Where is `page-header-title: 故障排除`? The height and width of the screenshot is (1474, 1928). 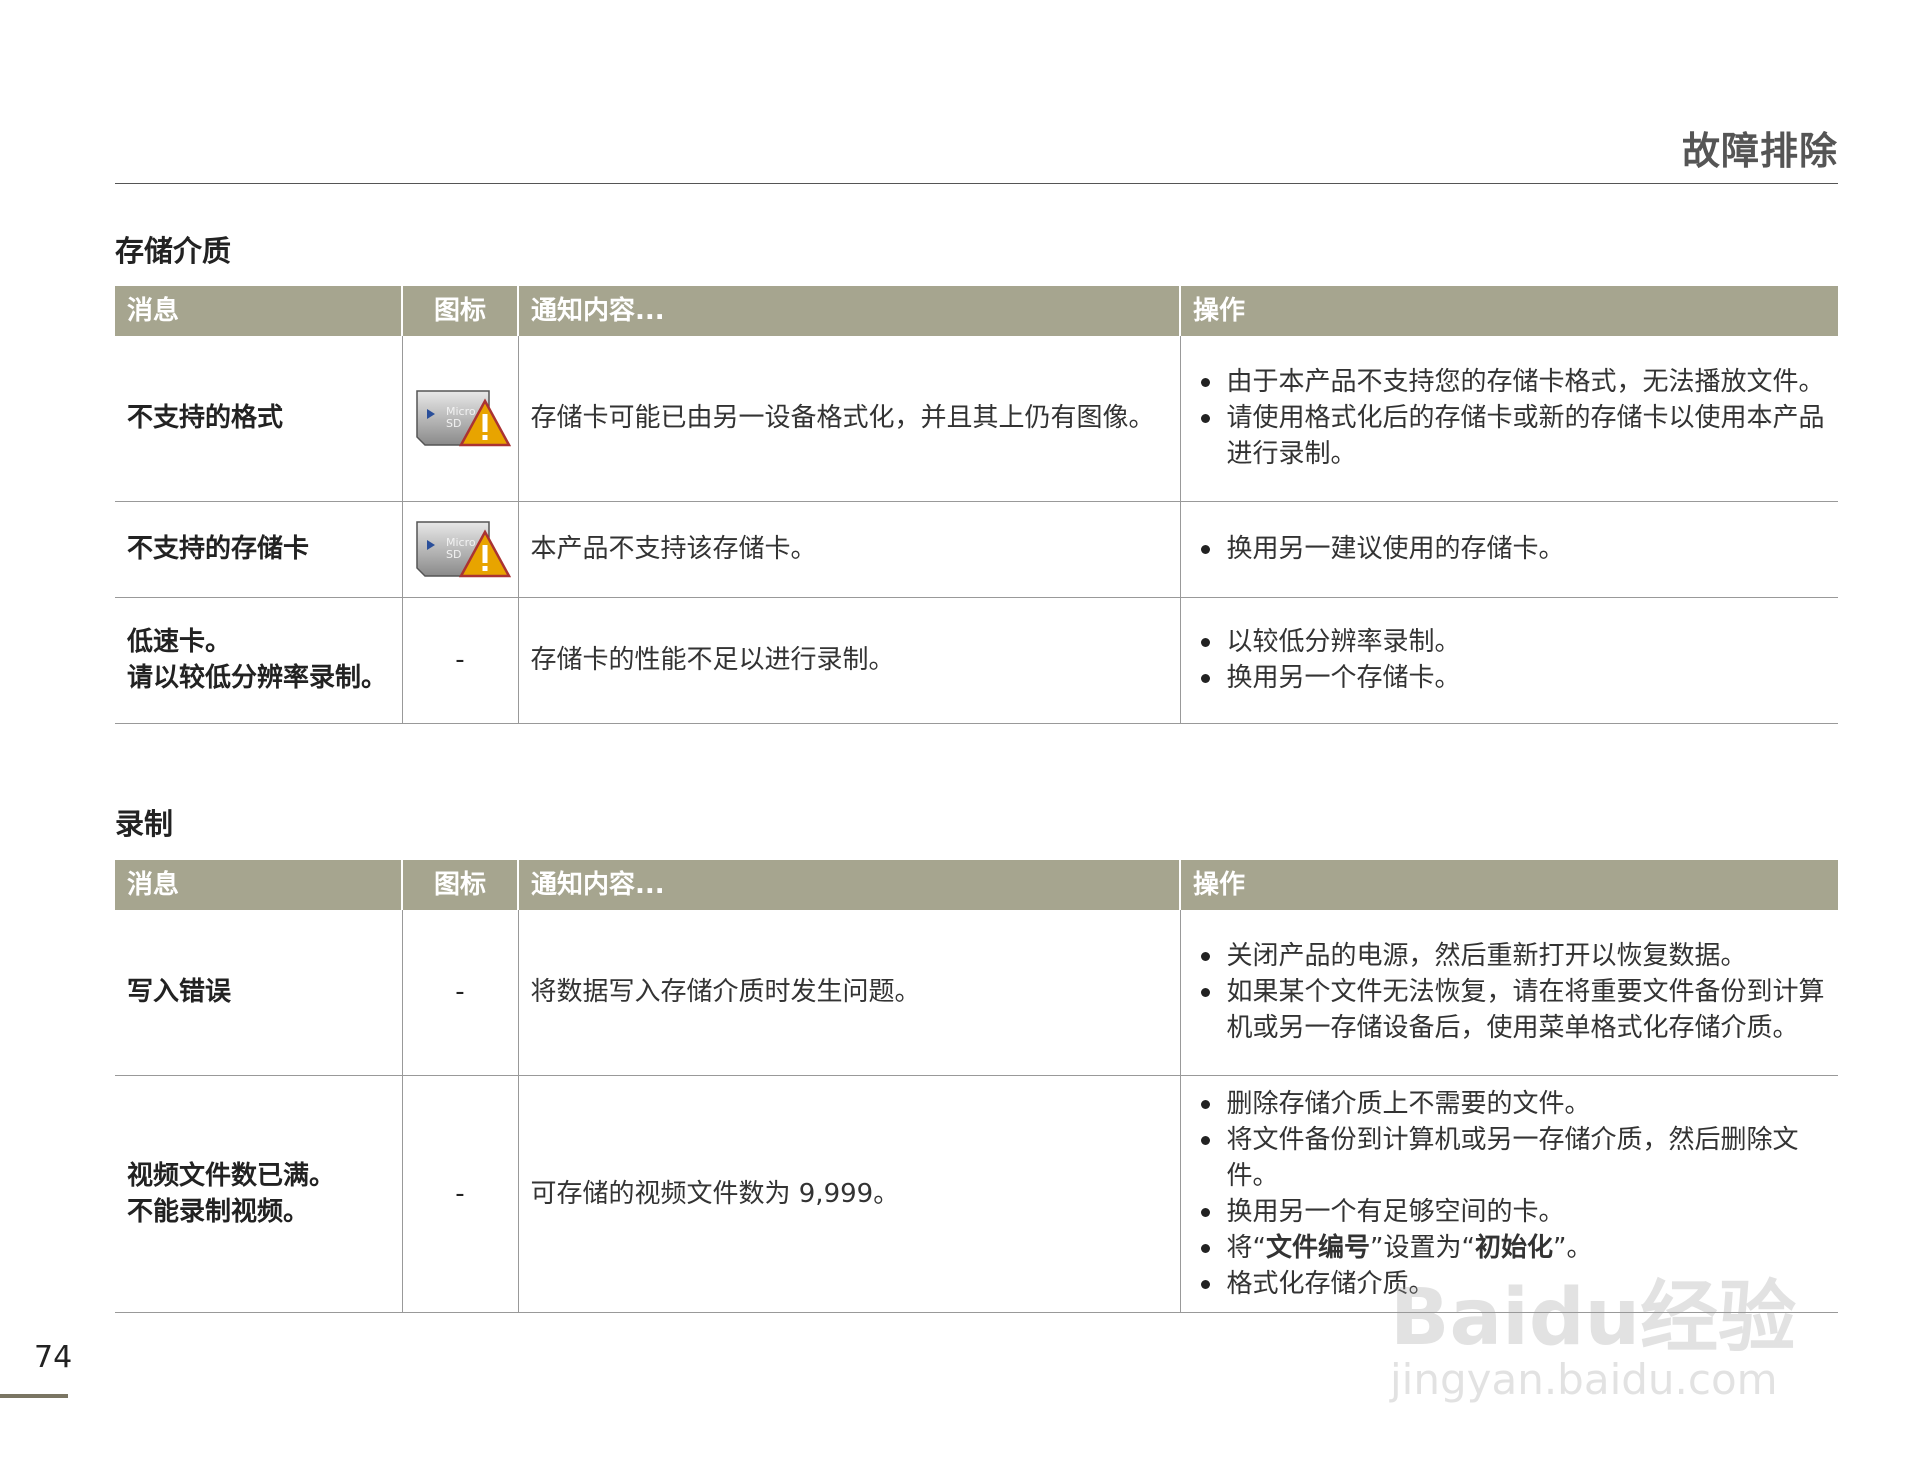
page-header-title: 故障排除 is located at coordinates (1759, 151).